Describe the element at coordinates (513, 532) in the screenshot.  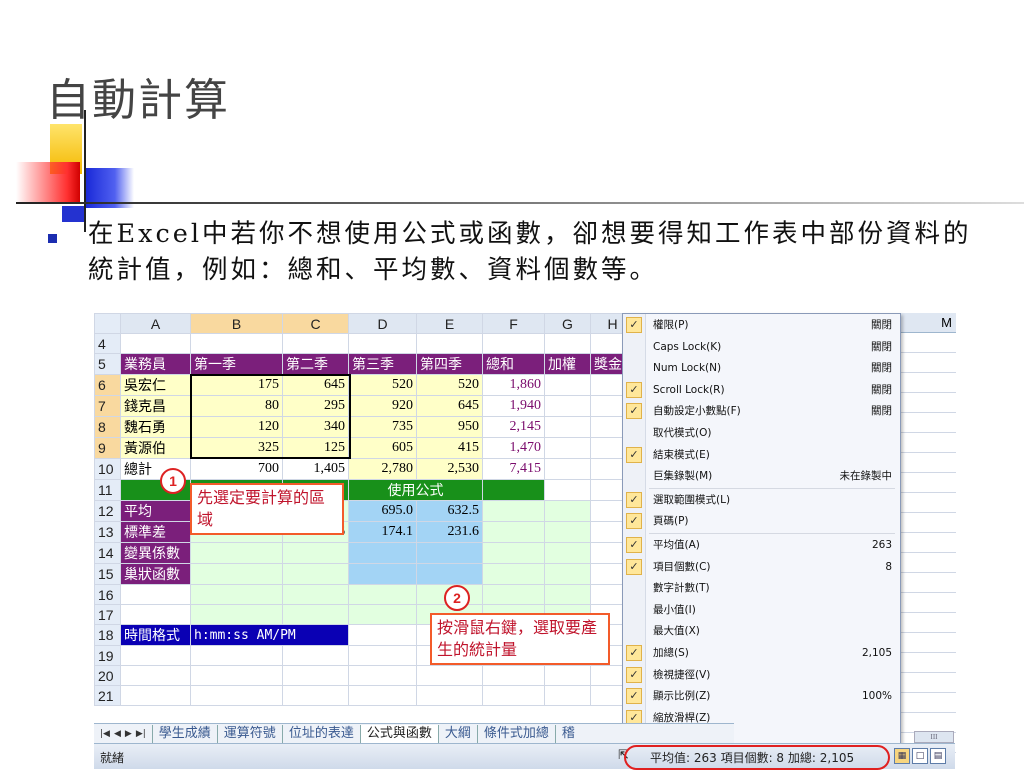
I see `cell-f13` at that location.